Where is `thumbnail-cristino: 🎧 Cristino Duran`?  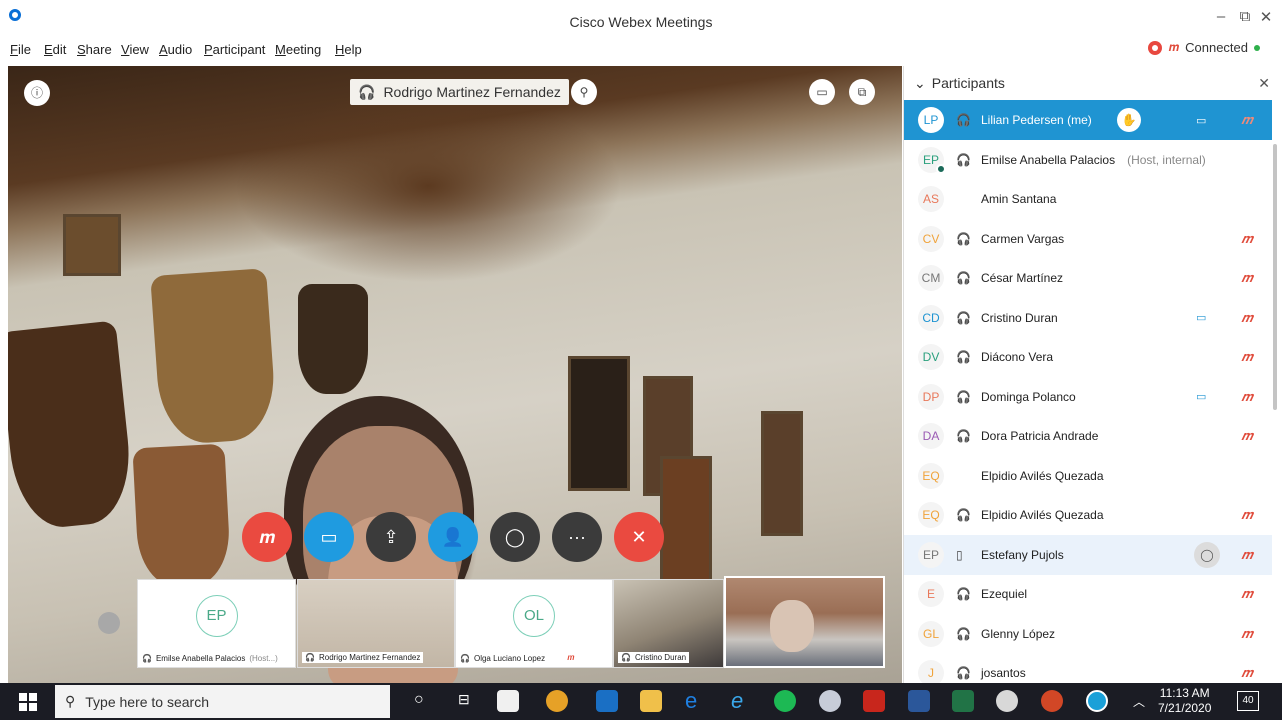
thumbnail-cristino: 🎧 Cristino Duran is located at coordinates (668, 623).